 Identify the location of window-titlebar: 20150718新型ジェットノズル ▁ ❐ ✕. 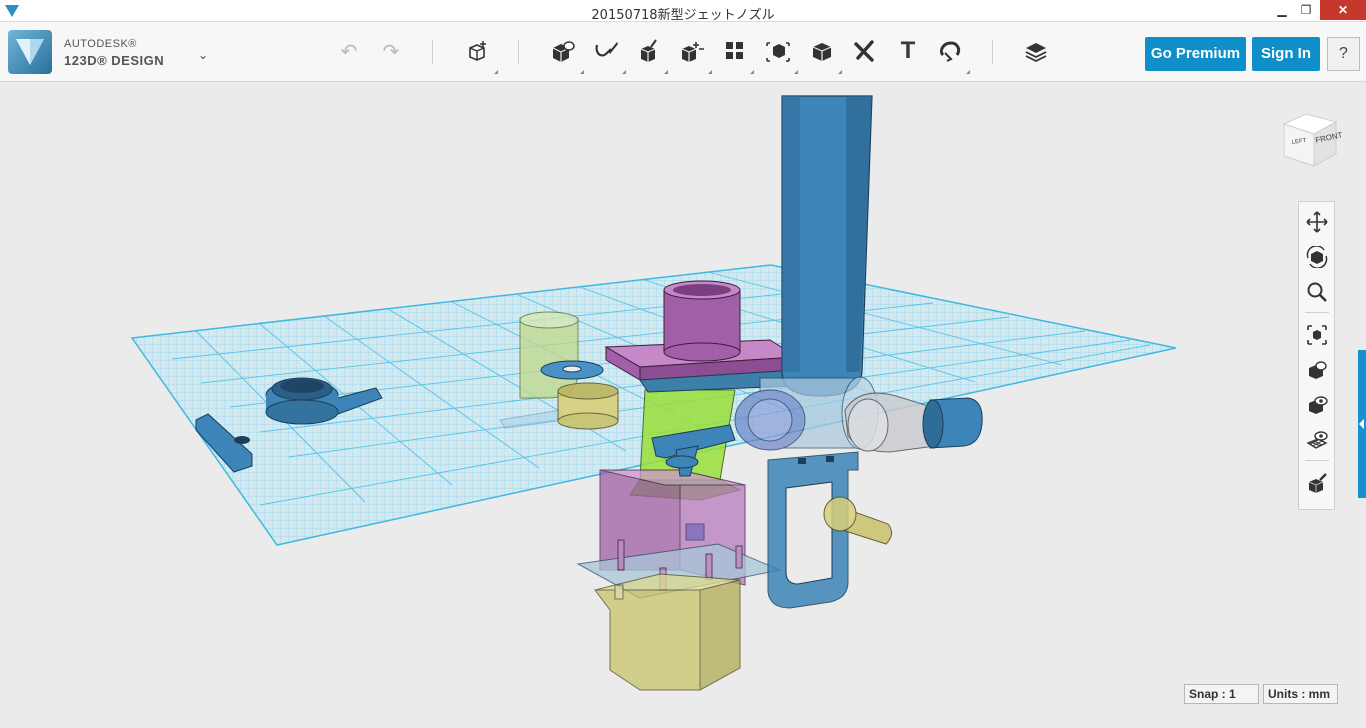
(683, 11).